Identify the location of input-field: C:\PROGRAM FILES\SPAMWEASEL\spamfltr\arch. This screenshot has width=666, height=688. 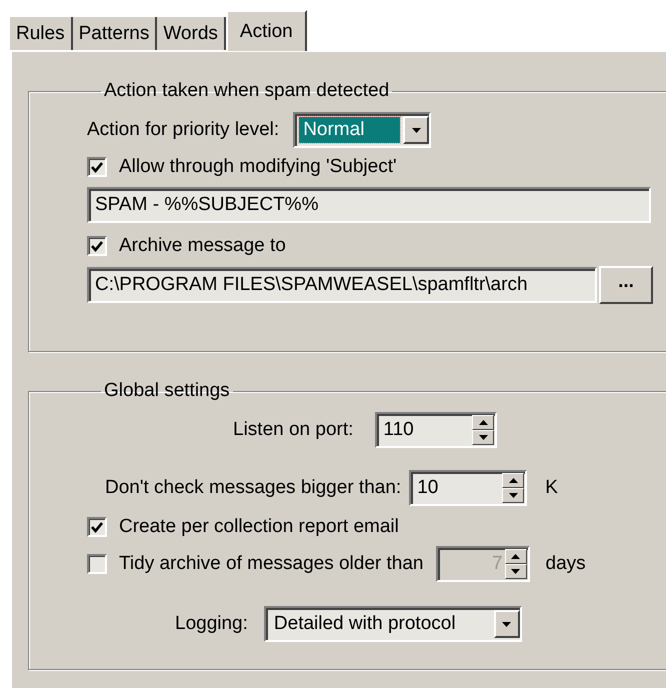
(342, 285).